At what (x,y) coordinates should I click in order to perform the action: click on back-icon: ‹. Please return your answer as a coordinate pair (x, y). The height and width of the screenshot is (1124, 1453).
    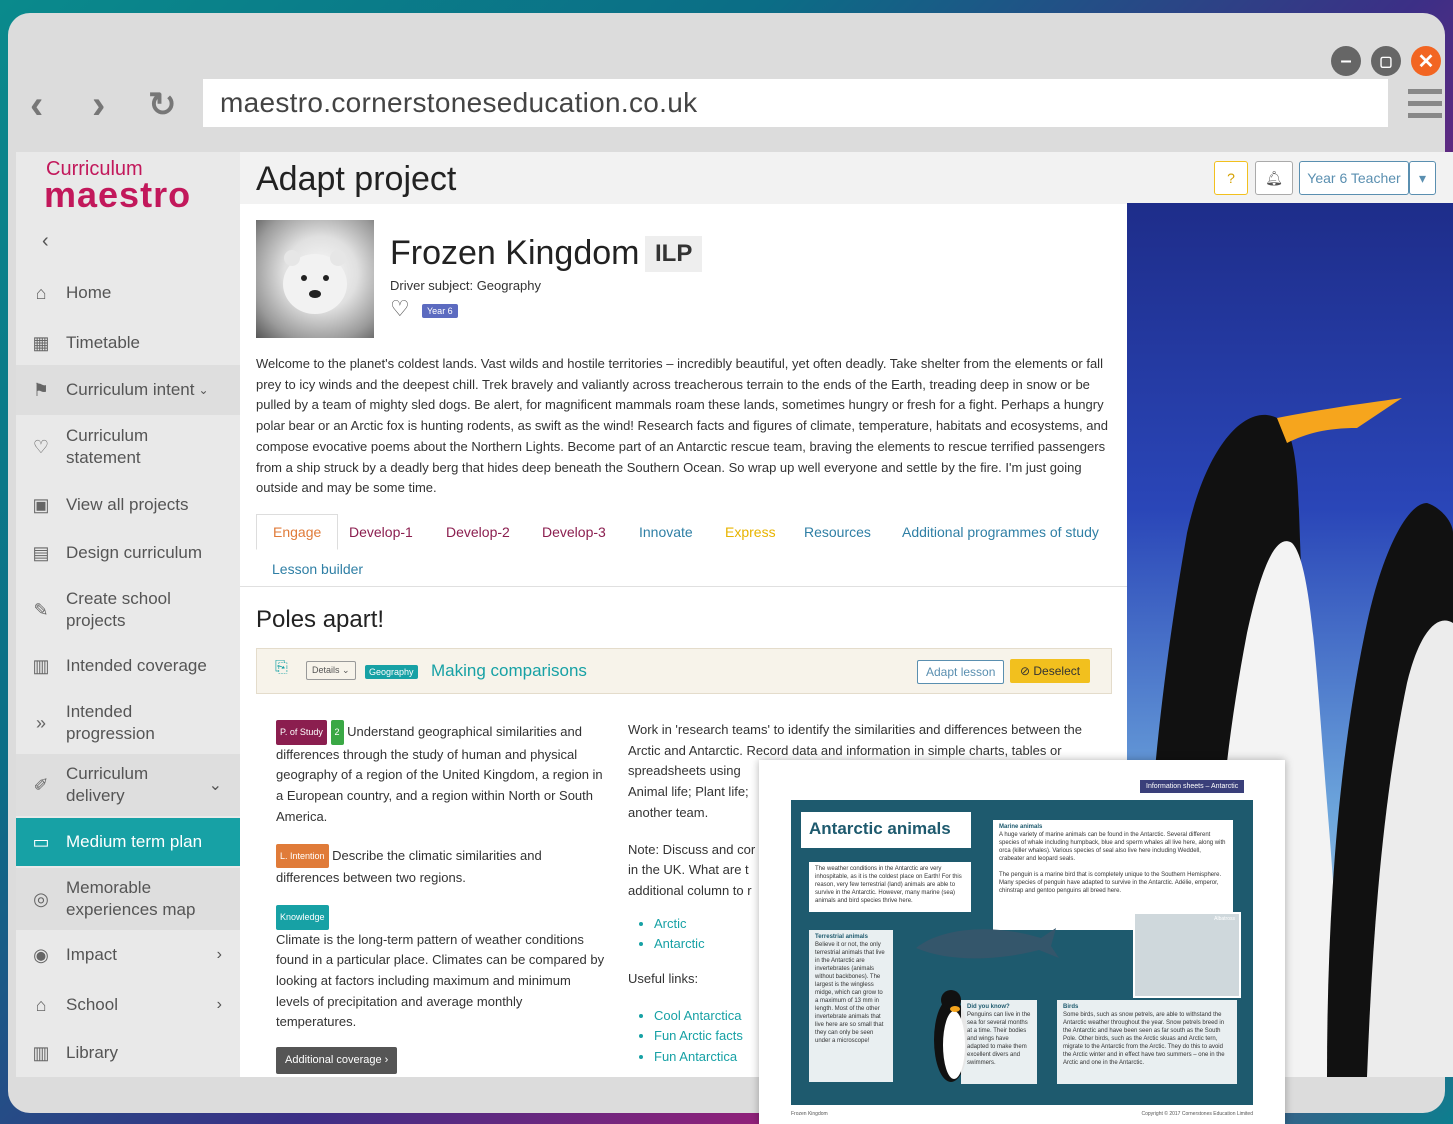
    Looking at the image, I should click on (36, 105).